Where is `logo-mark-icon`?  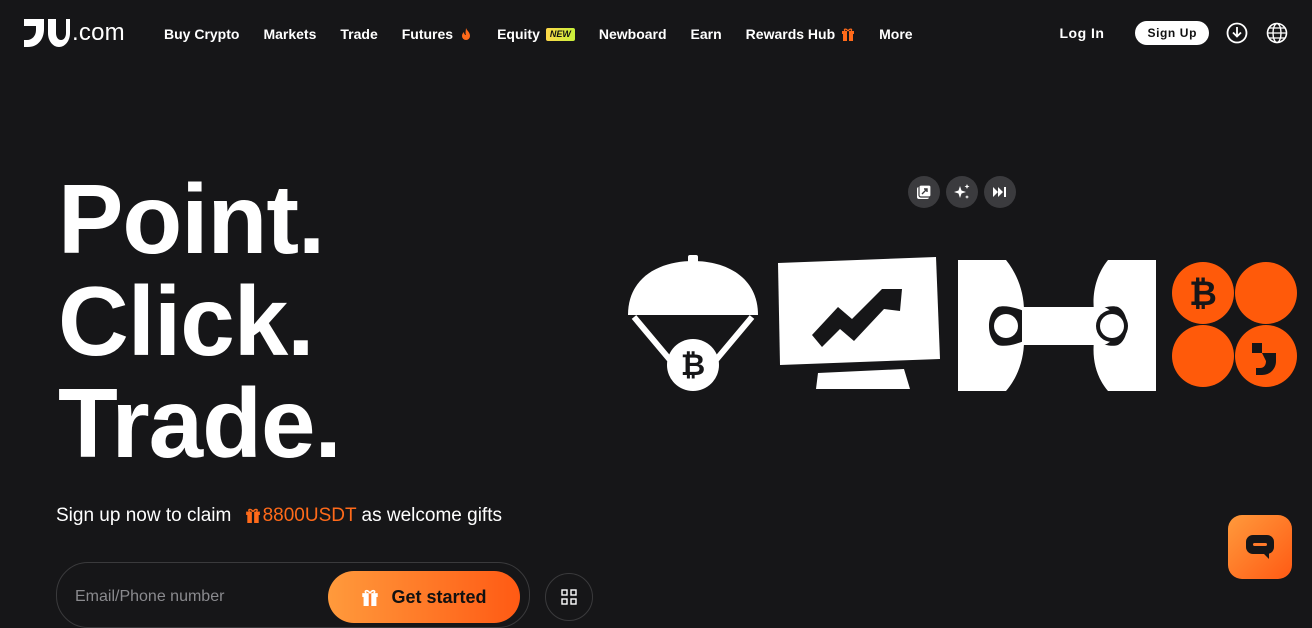
logo-mark-icon is located at coordinates (47, 33).